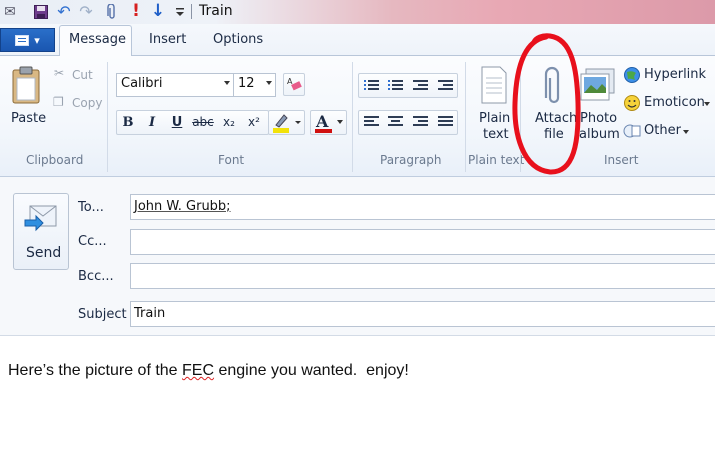  I want to click on align-center-icon, so click(395, 122).